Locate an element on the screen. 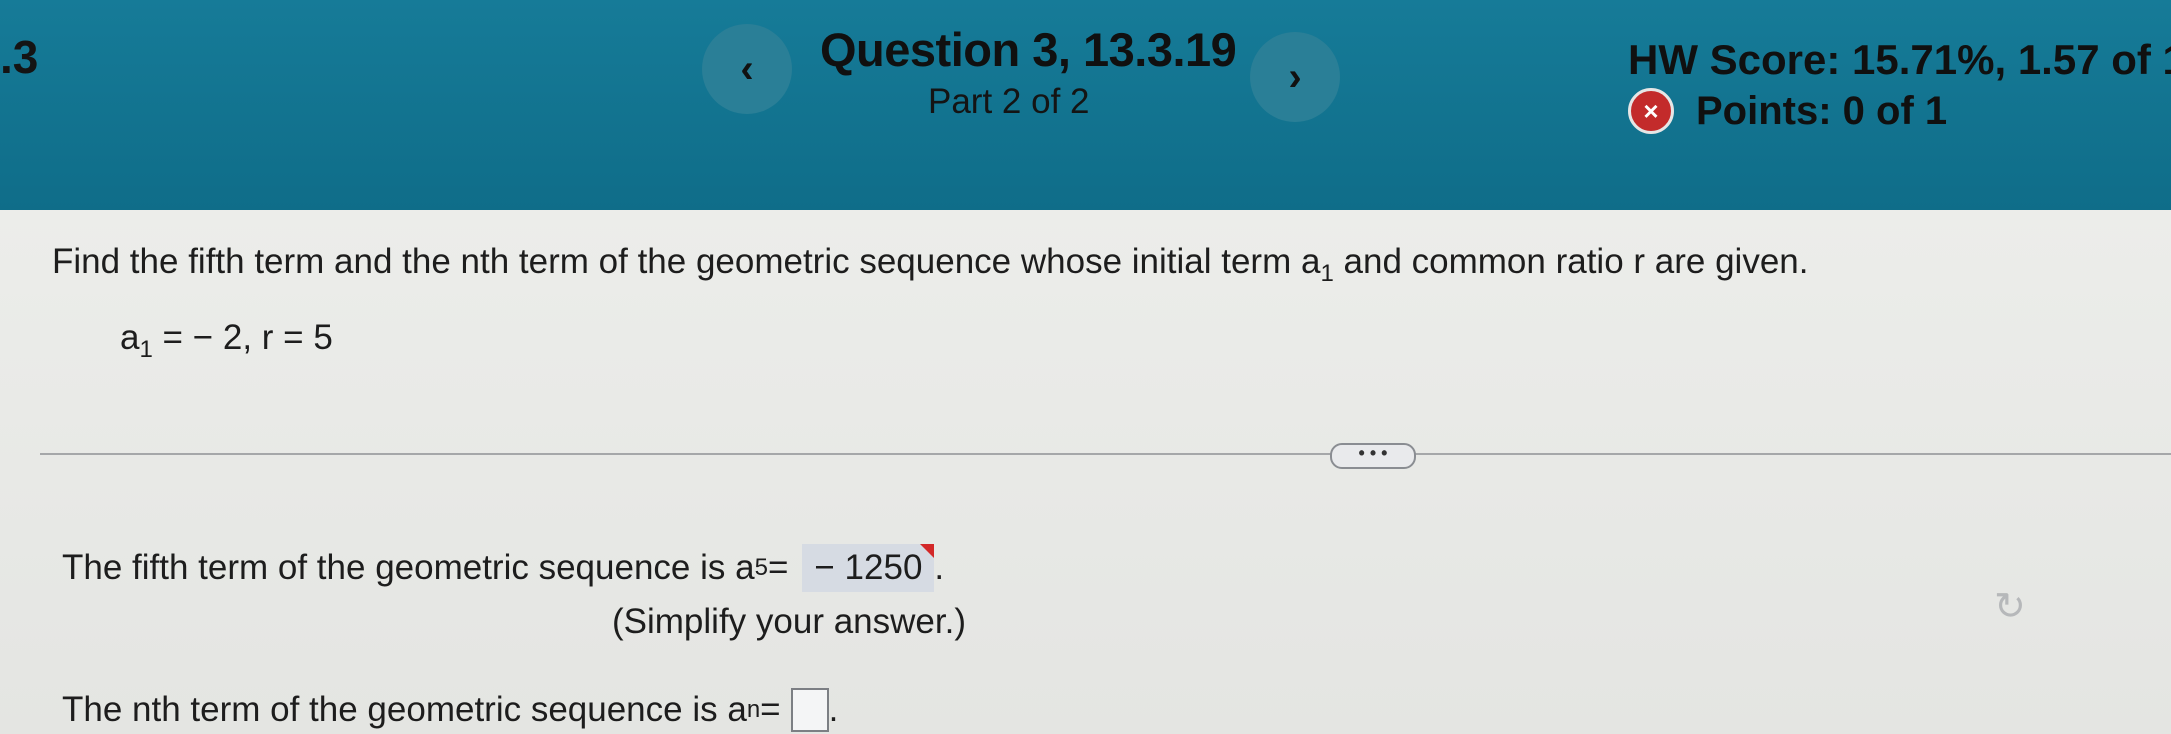  nth-term-period: . is located at coordinates (833, 709).